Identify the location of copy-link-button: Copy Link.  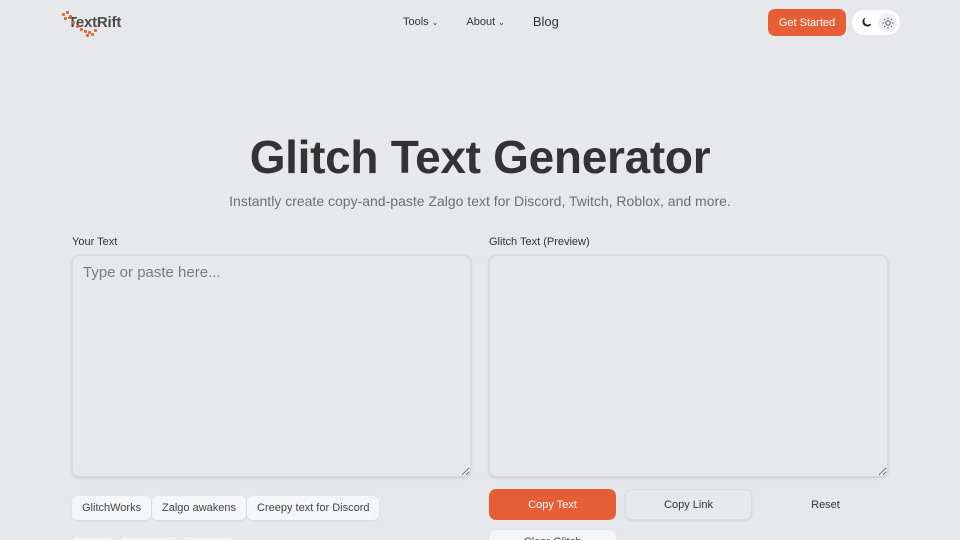
(688, 504).